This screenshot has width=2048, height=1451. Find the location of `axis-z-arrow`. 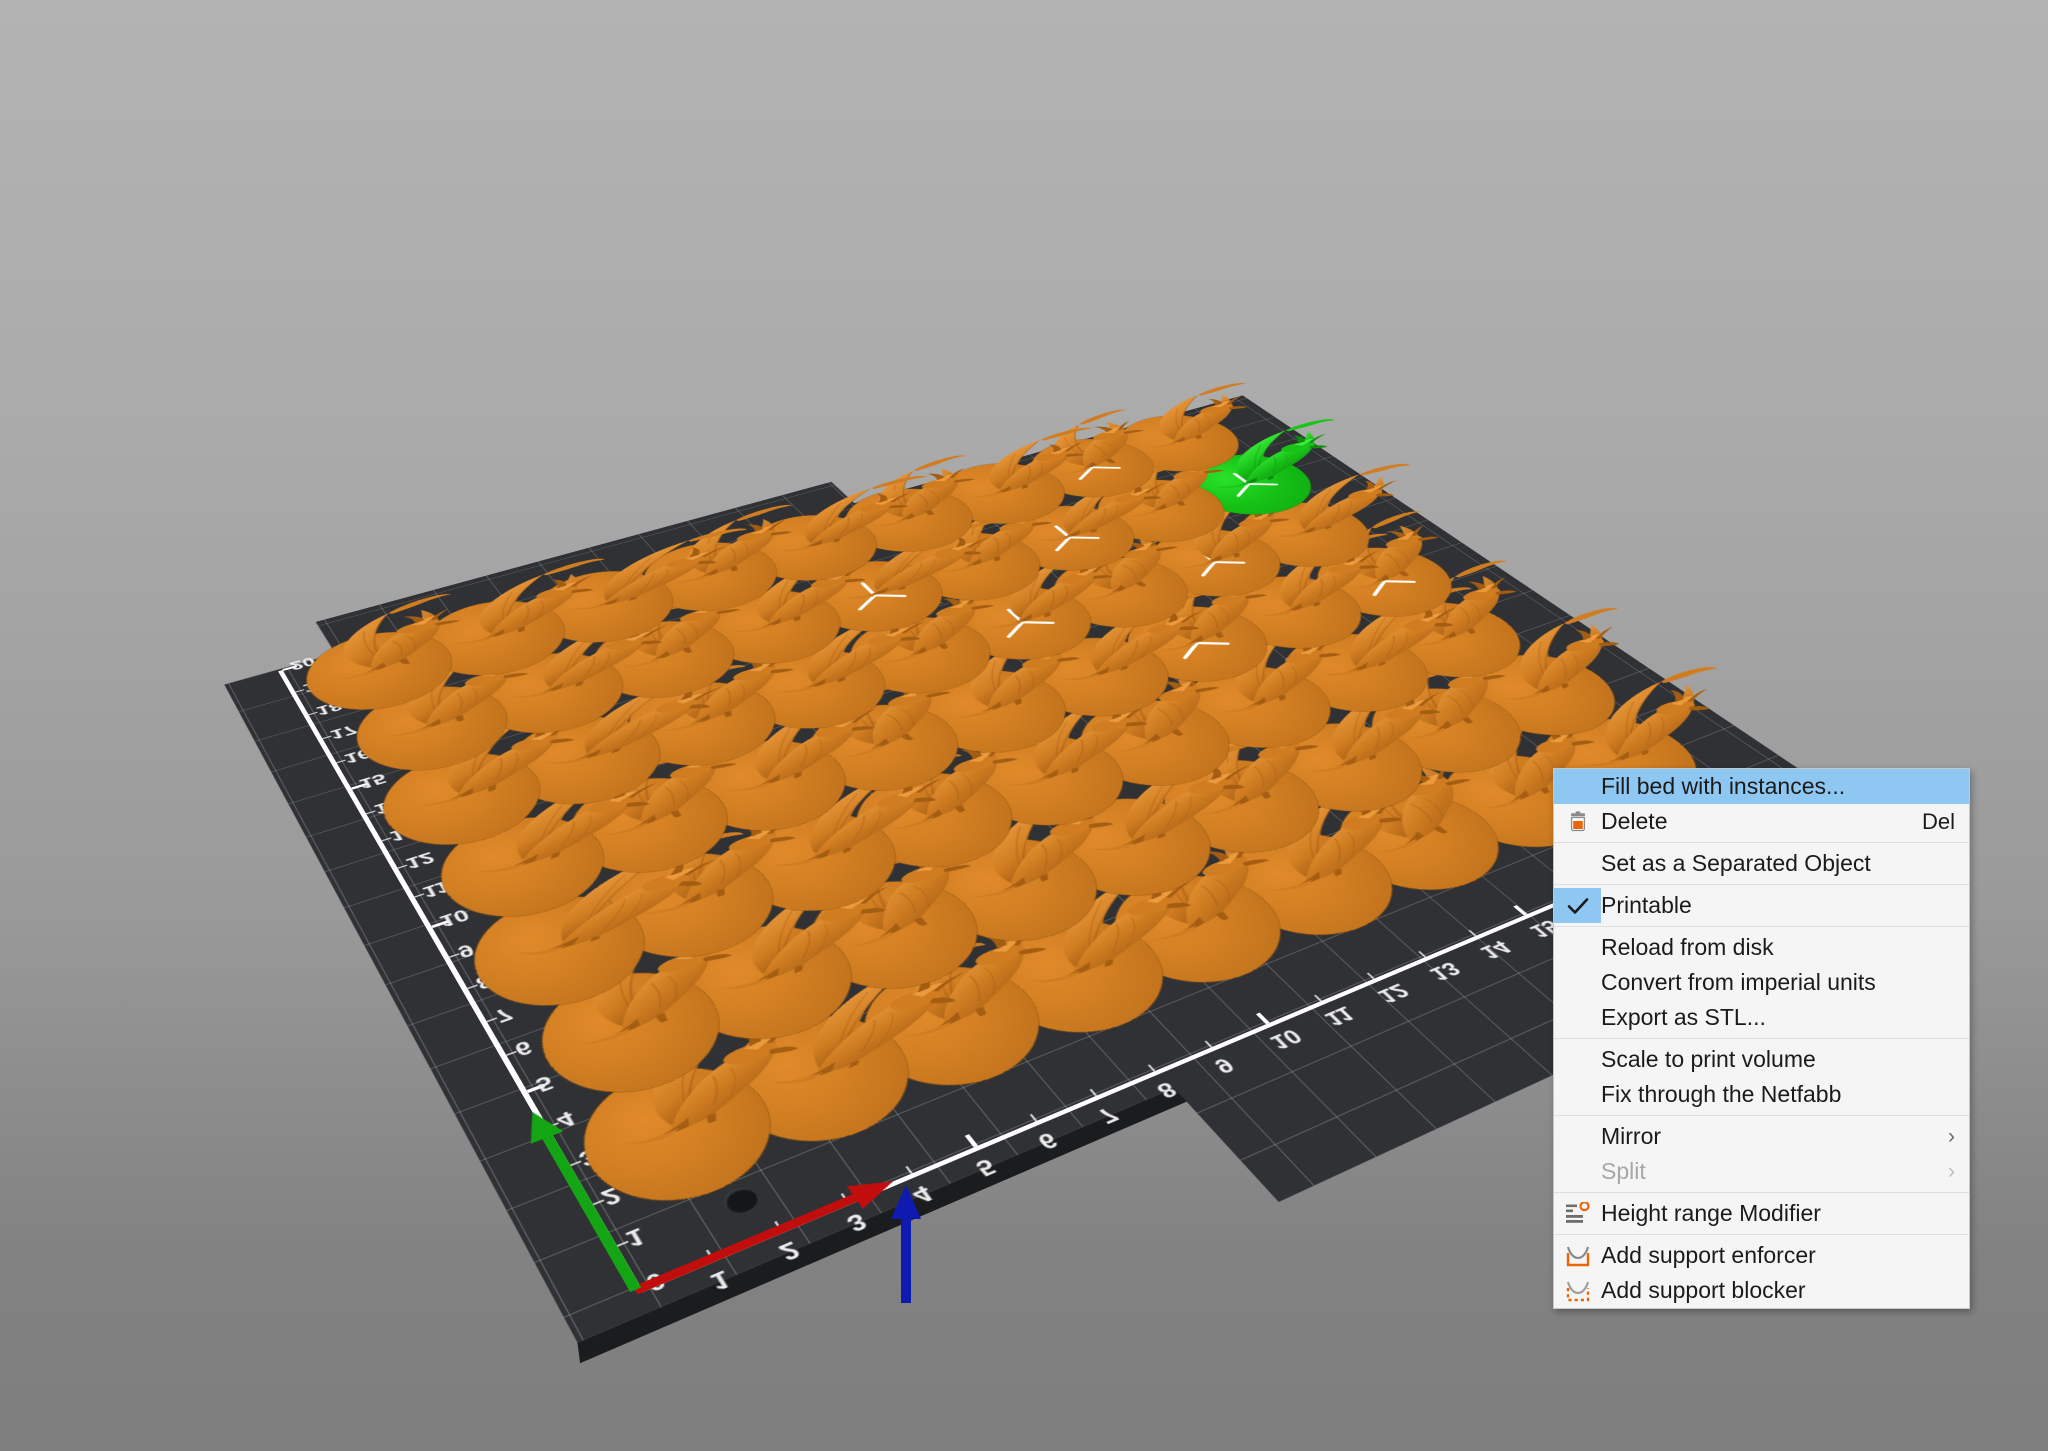

axis-z-arrow is located at coordinates (906, 1258).